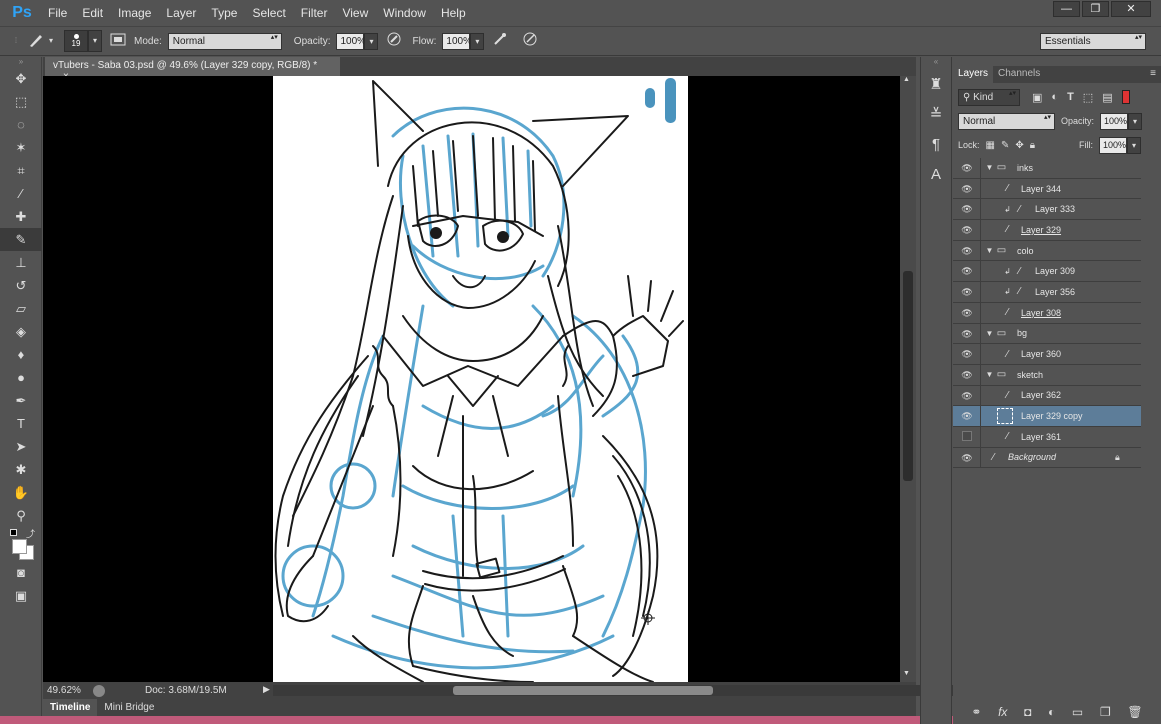 The width and height of the screenshot is (1161, 724). I want to click on type-tool-icon: T, so click(21, 423).